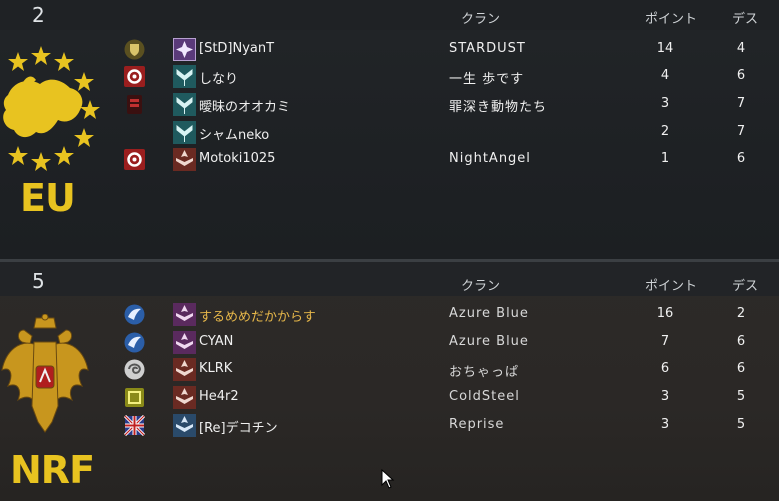 This screenshot has height=501, width=779. I want to click on team-header: 2 クラン ポイント デス, so click(389, 15).